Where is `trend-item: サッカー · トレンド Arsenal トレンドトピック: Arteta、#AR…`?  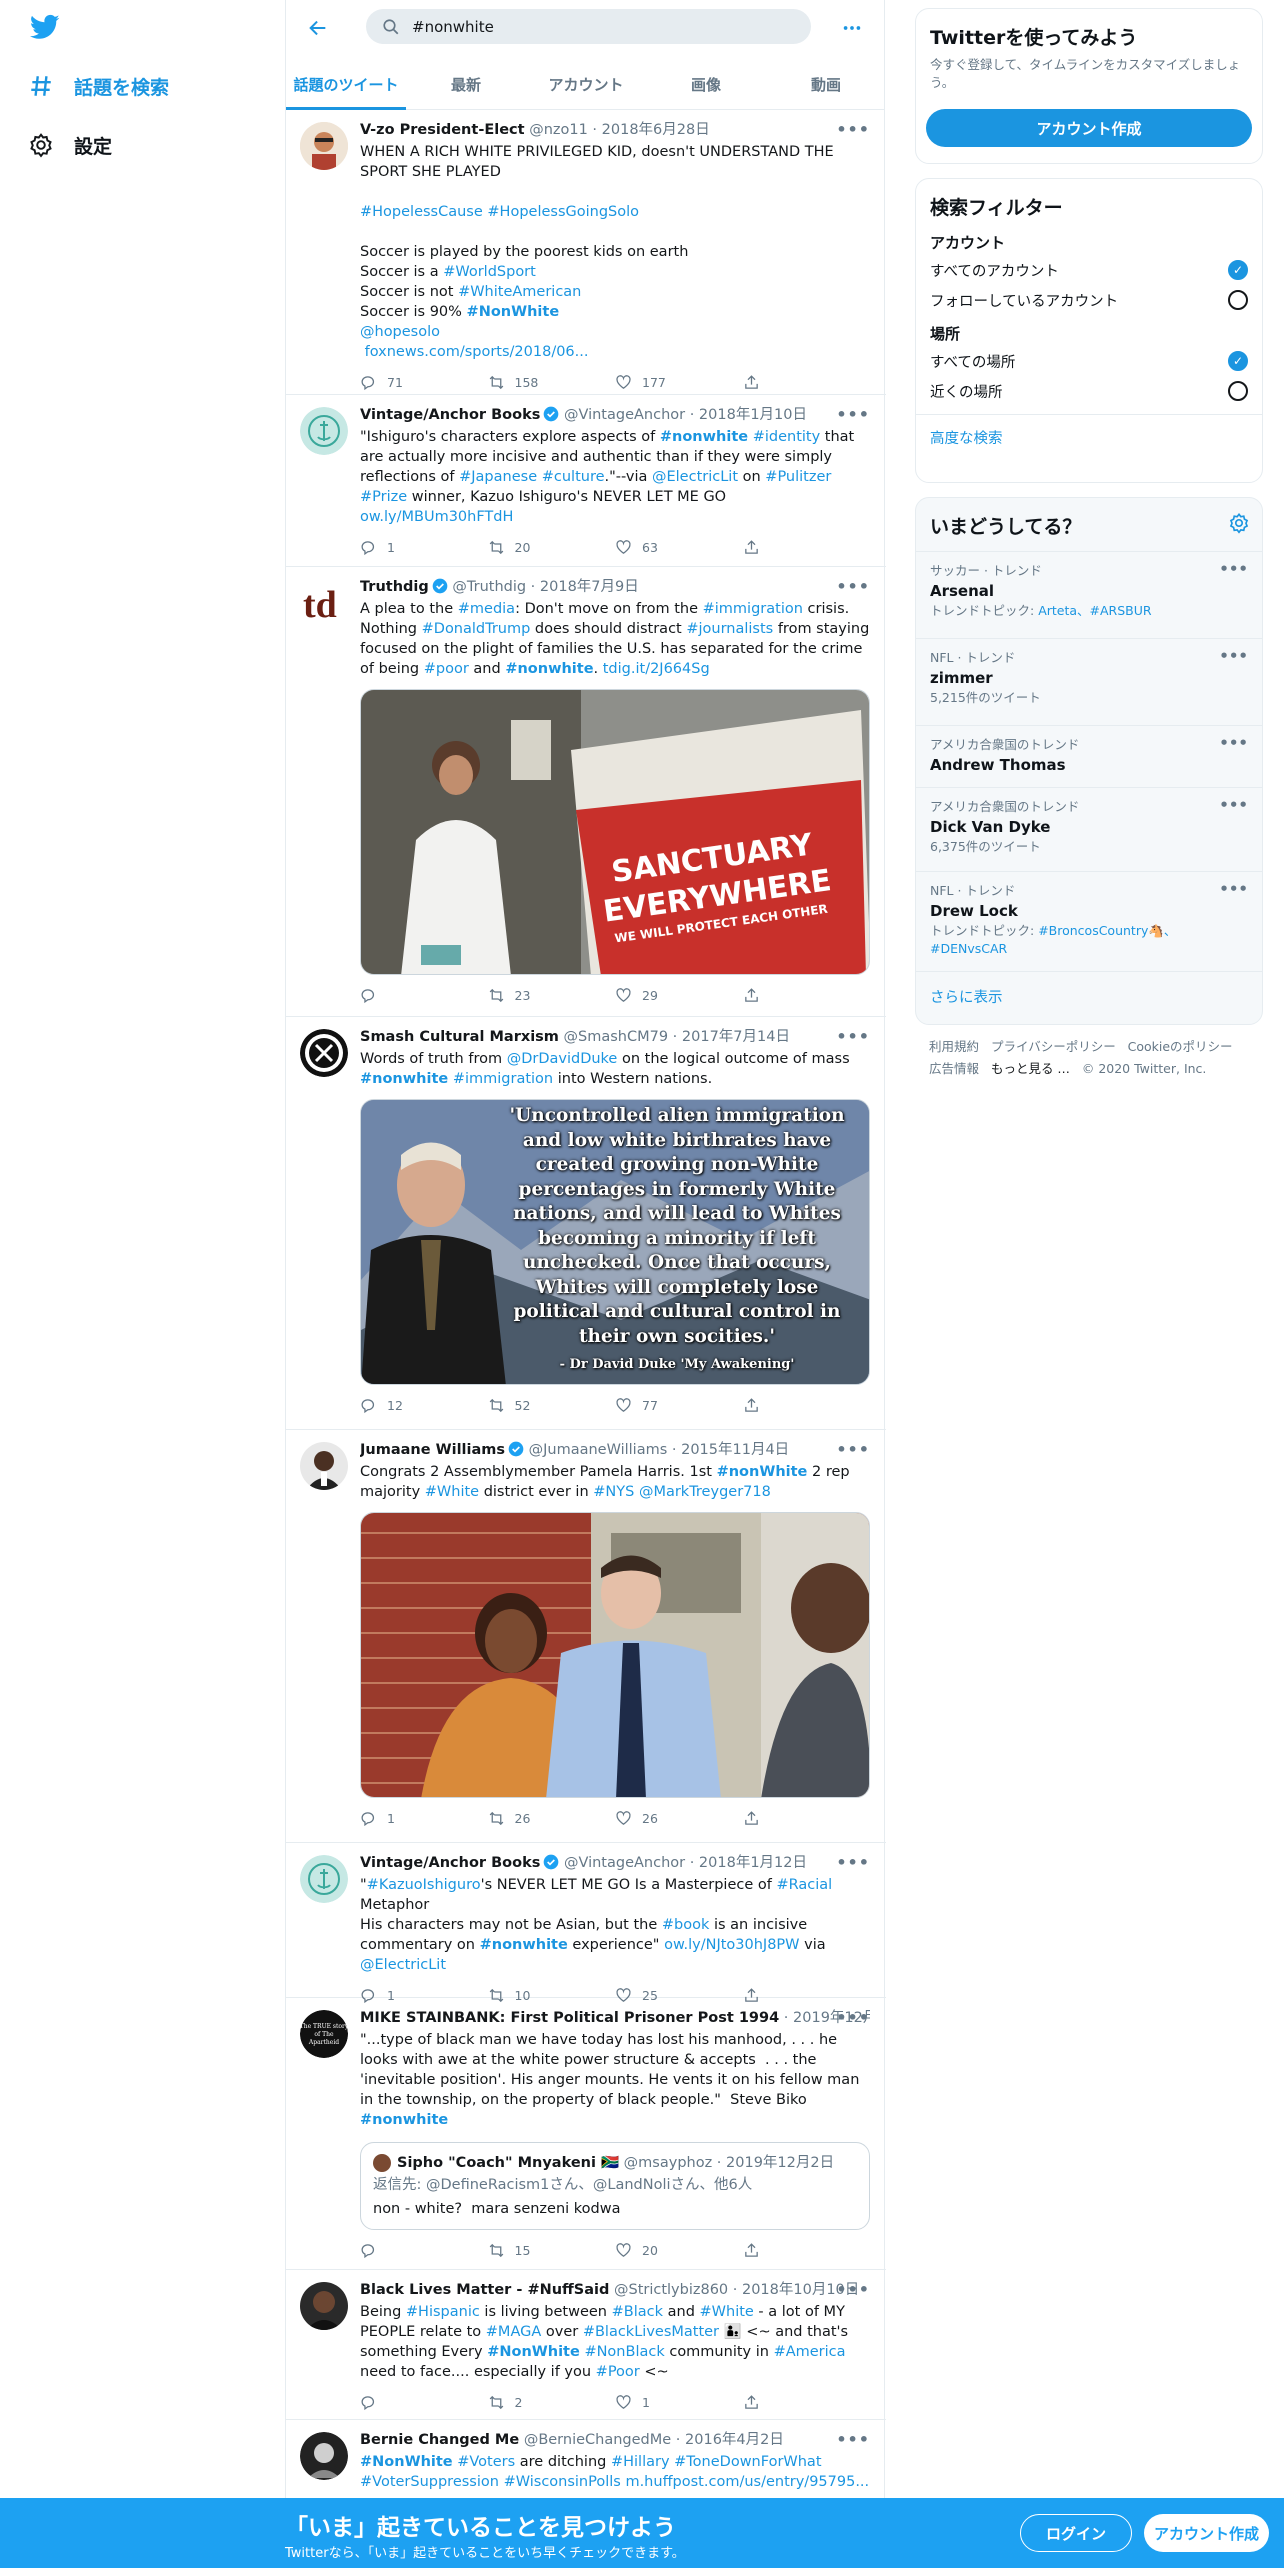 trend-item: サッカー · トレンド Arsenal トレンドトピック: Arteta、#AR… is located at coordinates (1089, 594).